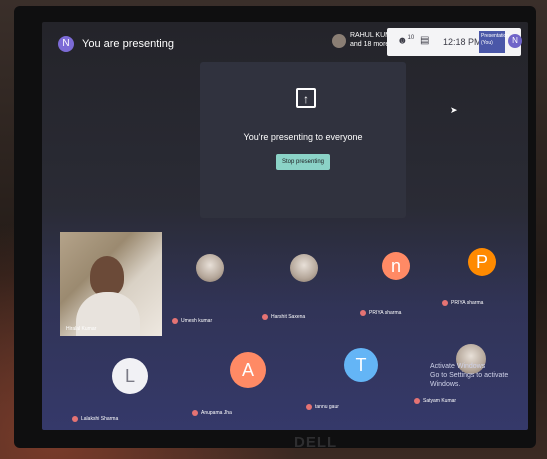 The height and width of the screenshot is (459, 547). Describe the element at coordinates (354, 388) in the screenshot. I see `participant-tile: T tannu gaur` at that location.